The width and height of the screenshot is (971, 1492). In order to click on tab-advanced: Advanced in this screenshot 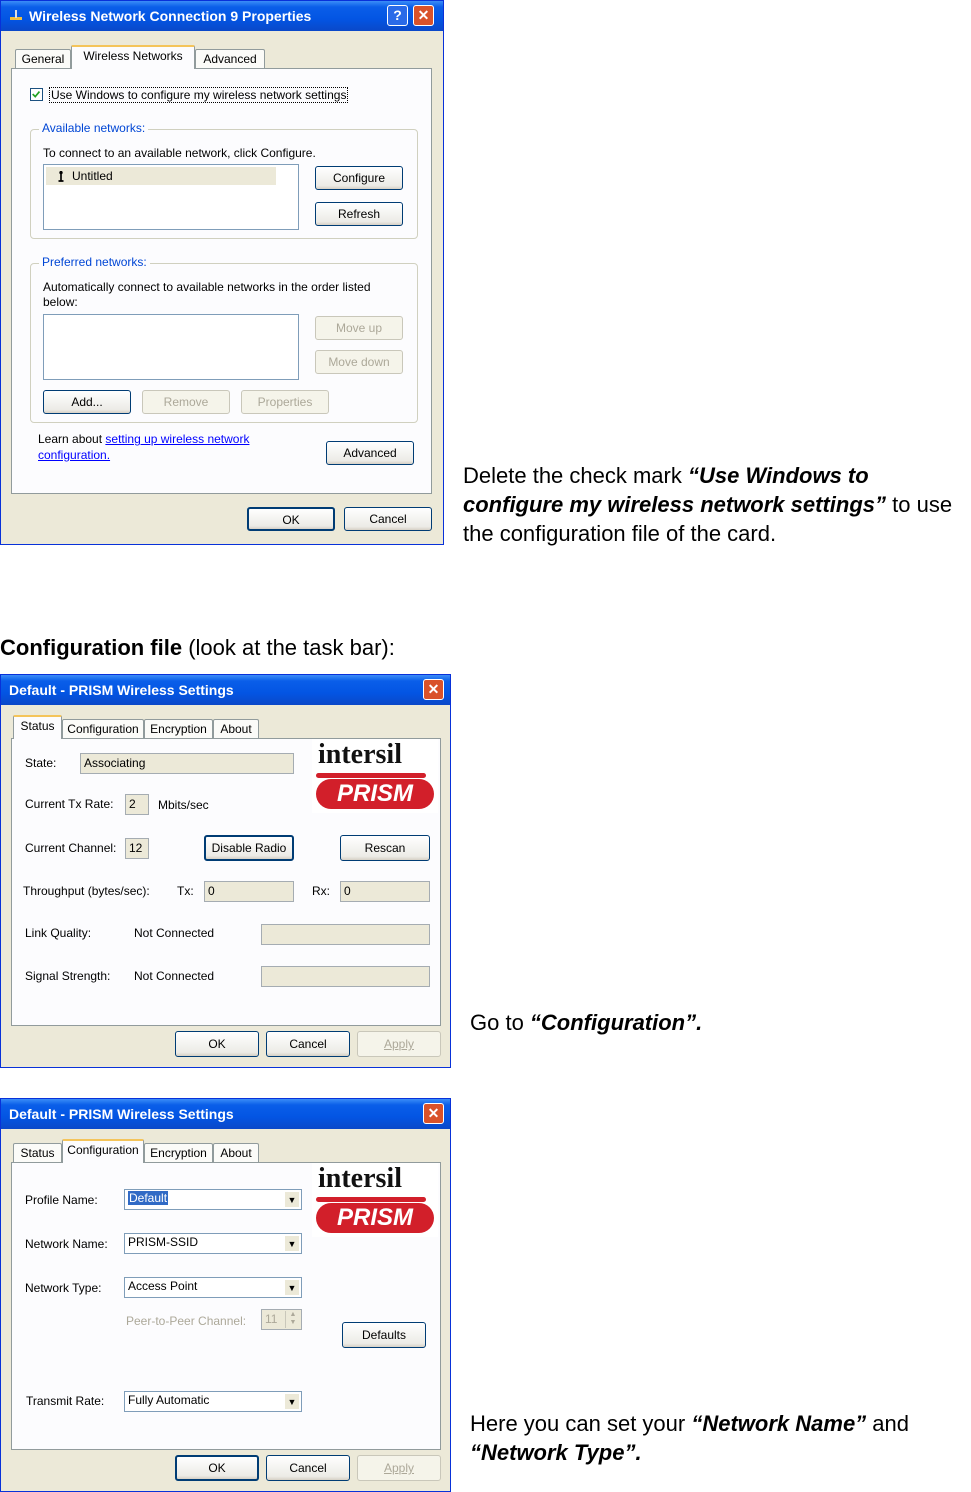, I will do `click(230, 59)`.